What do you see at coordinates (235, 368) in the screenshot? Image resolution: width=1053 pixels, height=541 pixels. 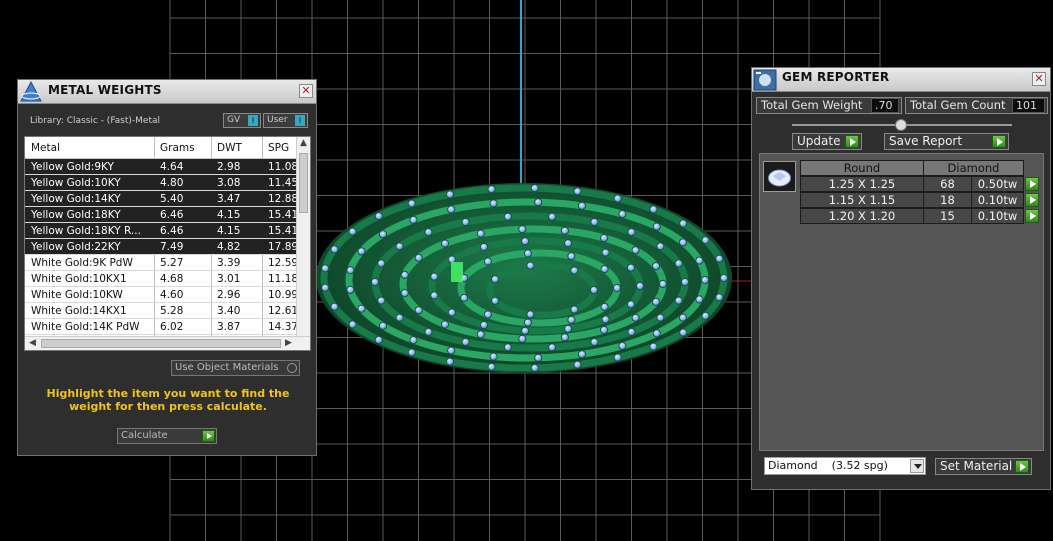 I see `use-object-materials-toggle: Use Object Materials` at bounding box center [235, 368].